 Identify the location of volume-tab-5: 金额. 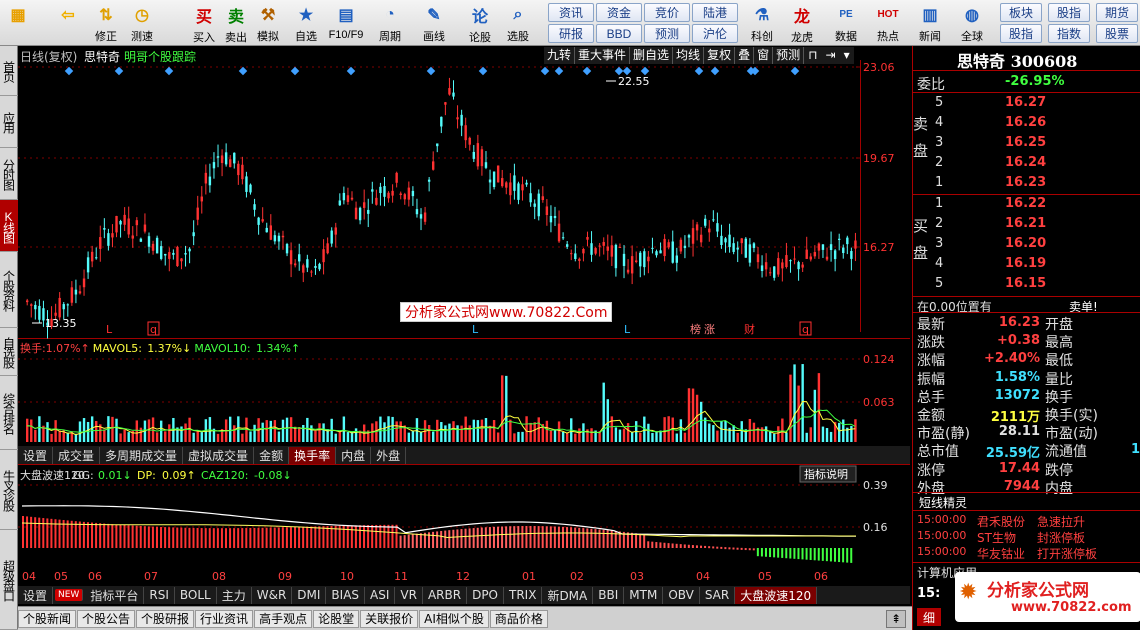
(272, 455).